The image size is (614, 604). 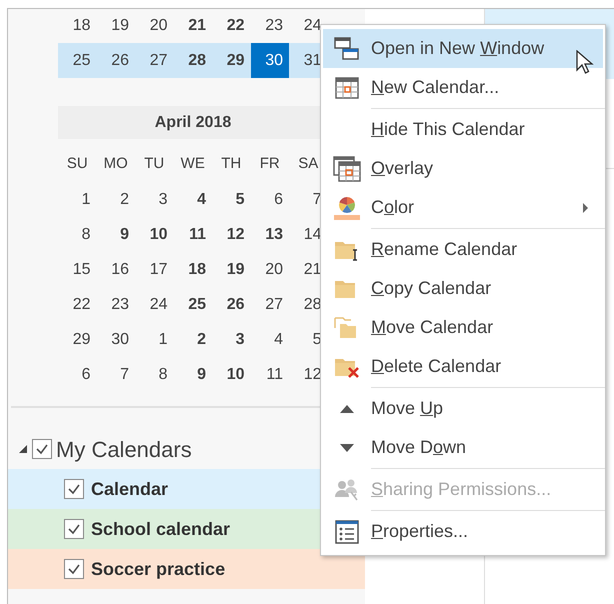 What do you see at coordinates (129, 489) in the screenshot?
I see `calendar-name: Calendar` at bounding box center [129, 489].